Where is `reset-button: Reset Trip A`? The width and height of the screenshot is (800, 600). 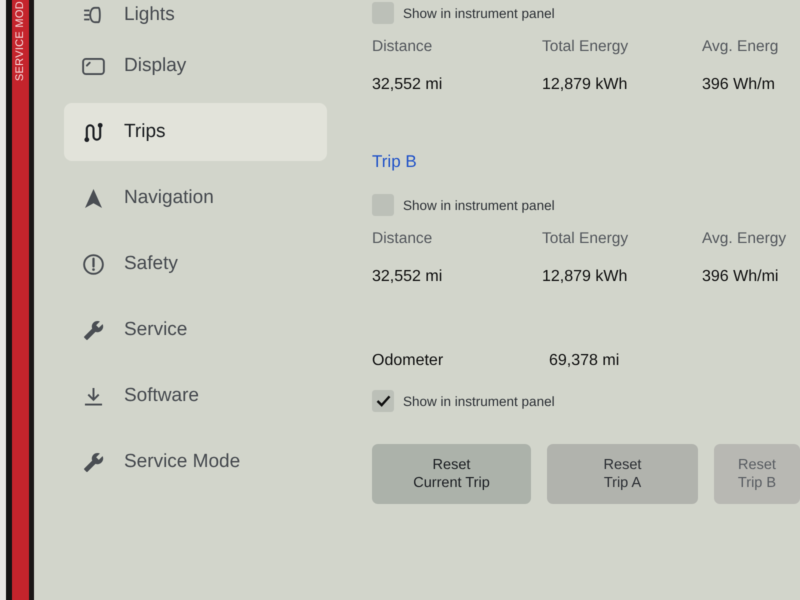 reset-button: Reset Trip A is located at coordinates (622, 474).